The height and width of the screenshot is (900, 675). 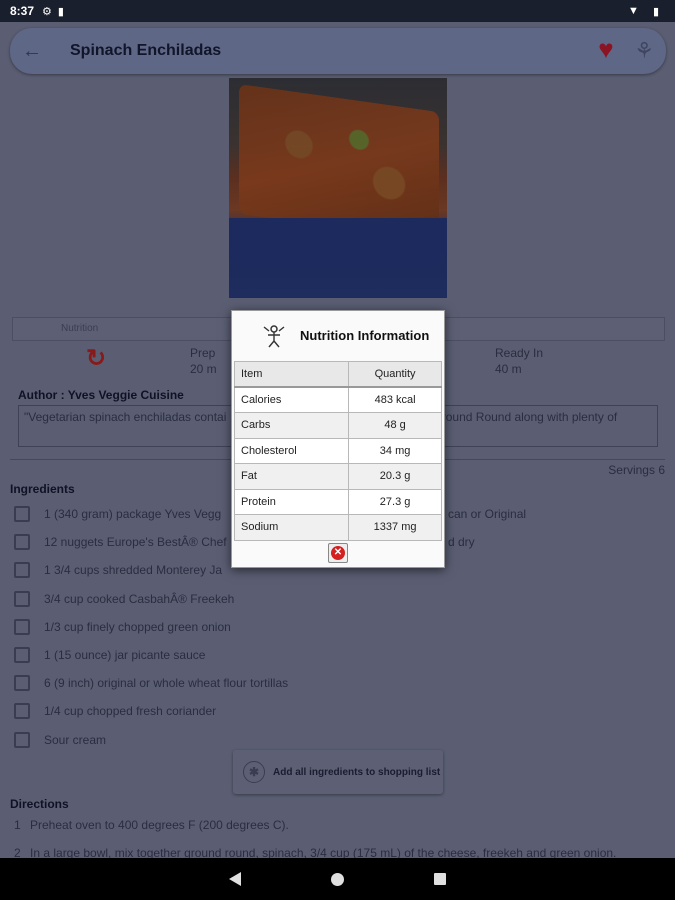 I want to click on table-row: Cholesterol 34 mg, so click(x=337, y=450).